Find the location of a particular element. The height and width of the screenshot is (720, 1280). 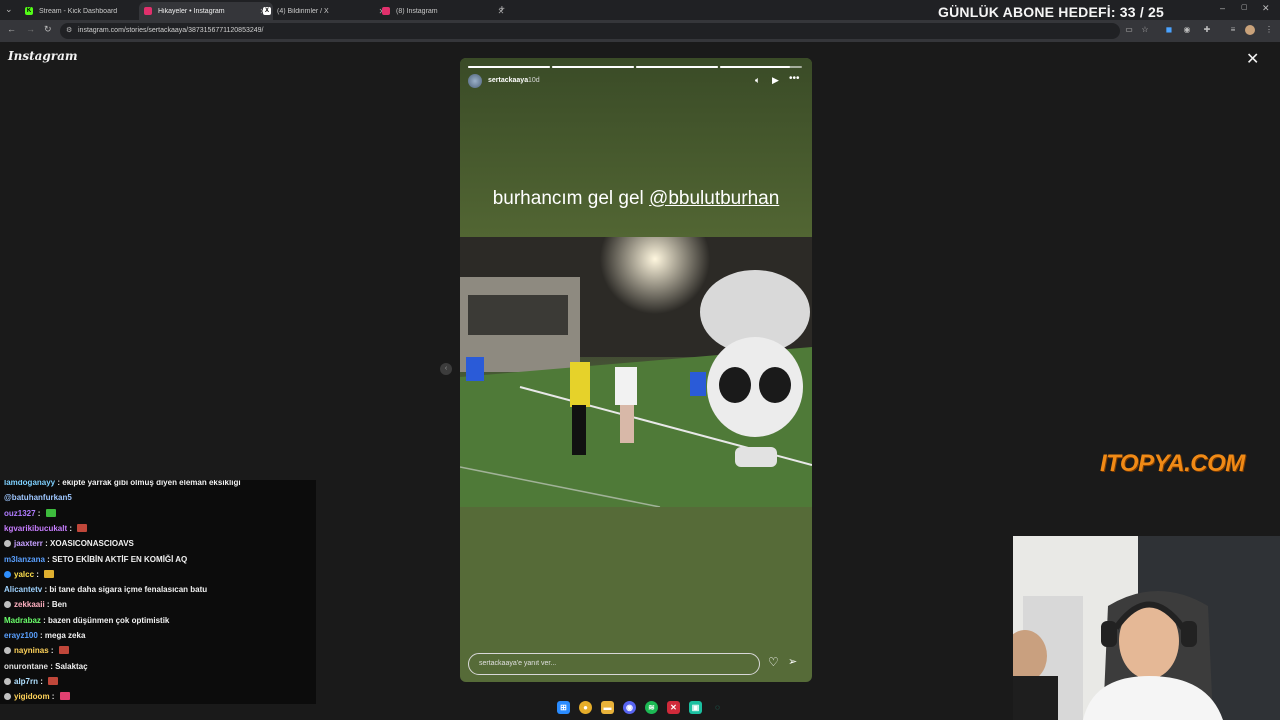

itopya-logo: ITOPYA.COM is located at coordinates (1172, 463).